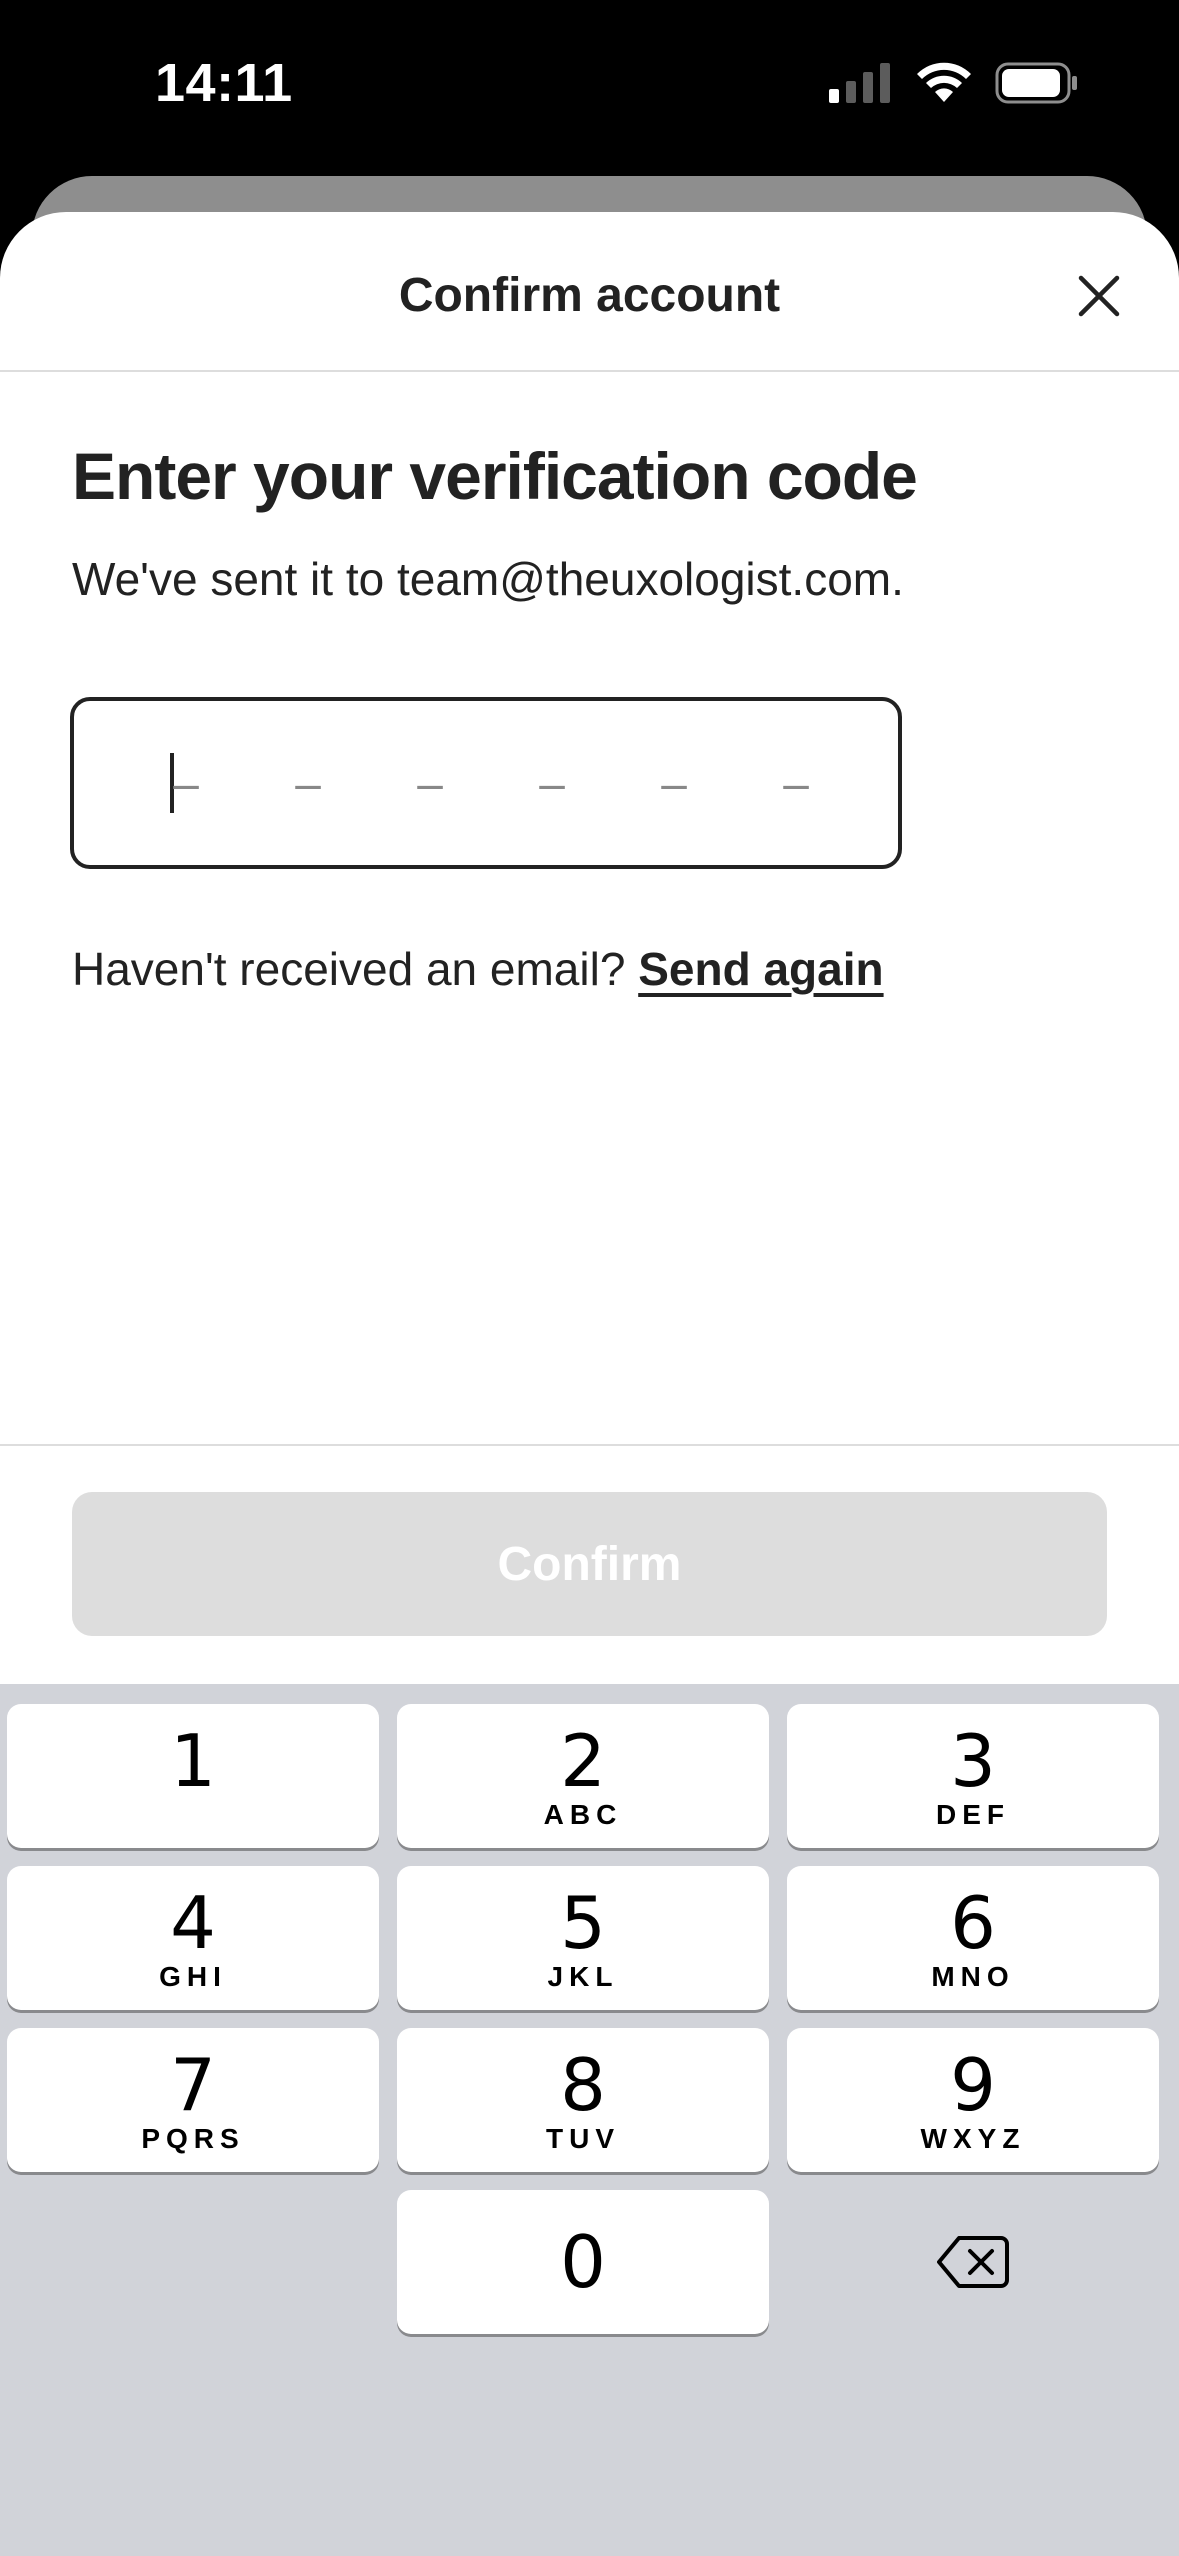 The width and height of the screenshot is (1179, 2556). I want to click on send-again-link: Send again, so click(760, 969).